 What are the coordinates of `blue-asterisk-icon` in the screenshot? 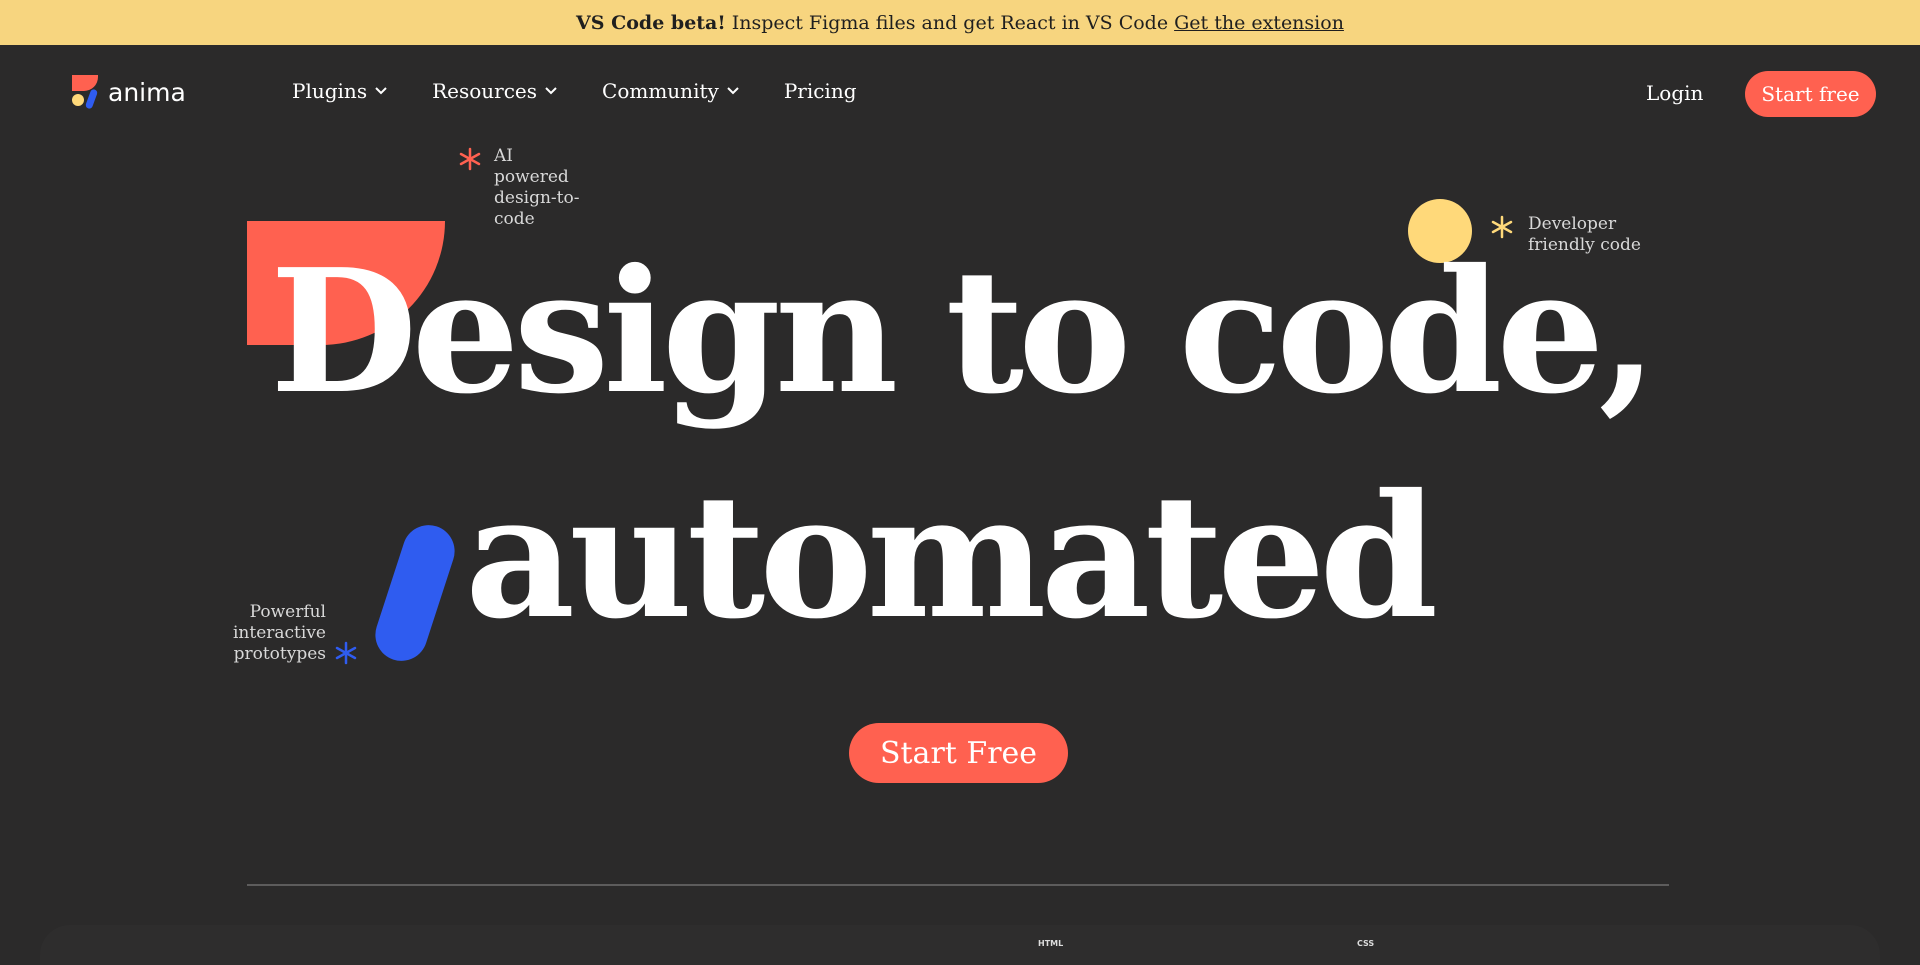 It's located at (346, 653).